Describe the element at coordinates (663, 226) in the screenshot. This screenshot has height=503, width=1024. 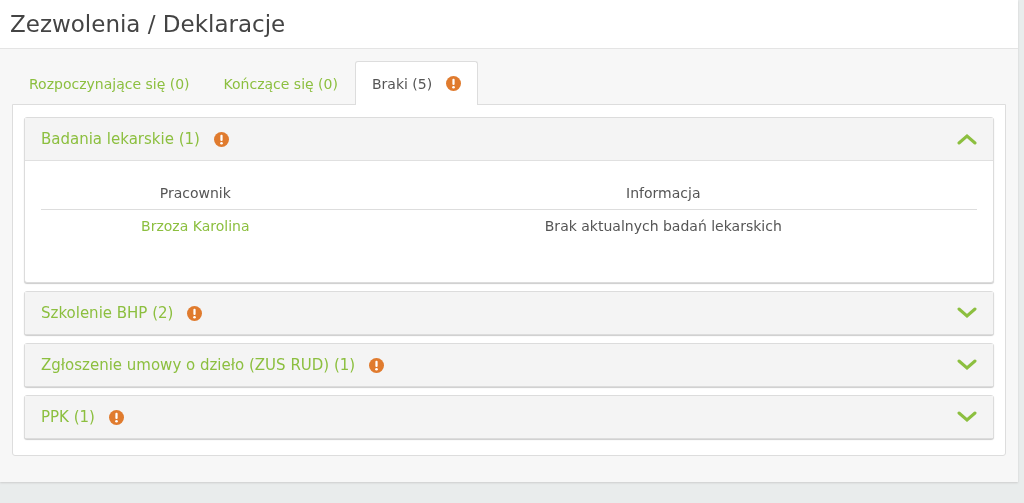
I see `table-cell: Brak aktualnych badań lekarskich` at that location.